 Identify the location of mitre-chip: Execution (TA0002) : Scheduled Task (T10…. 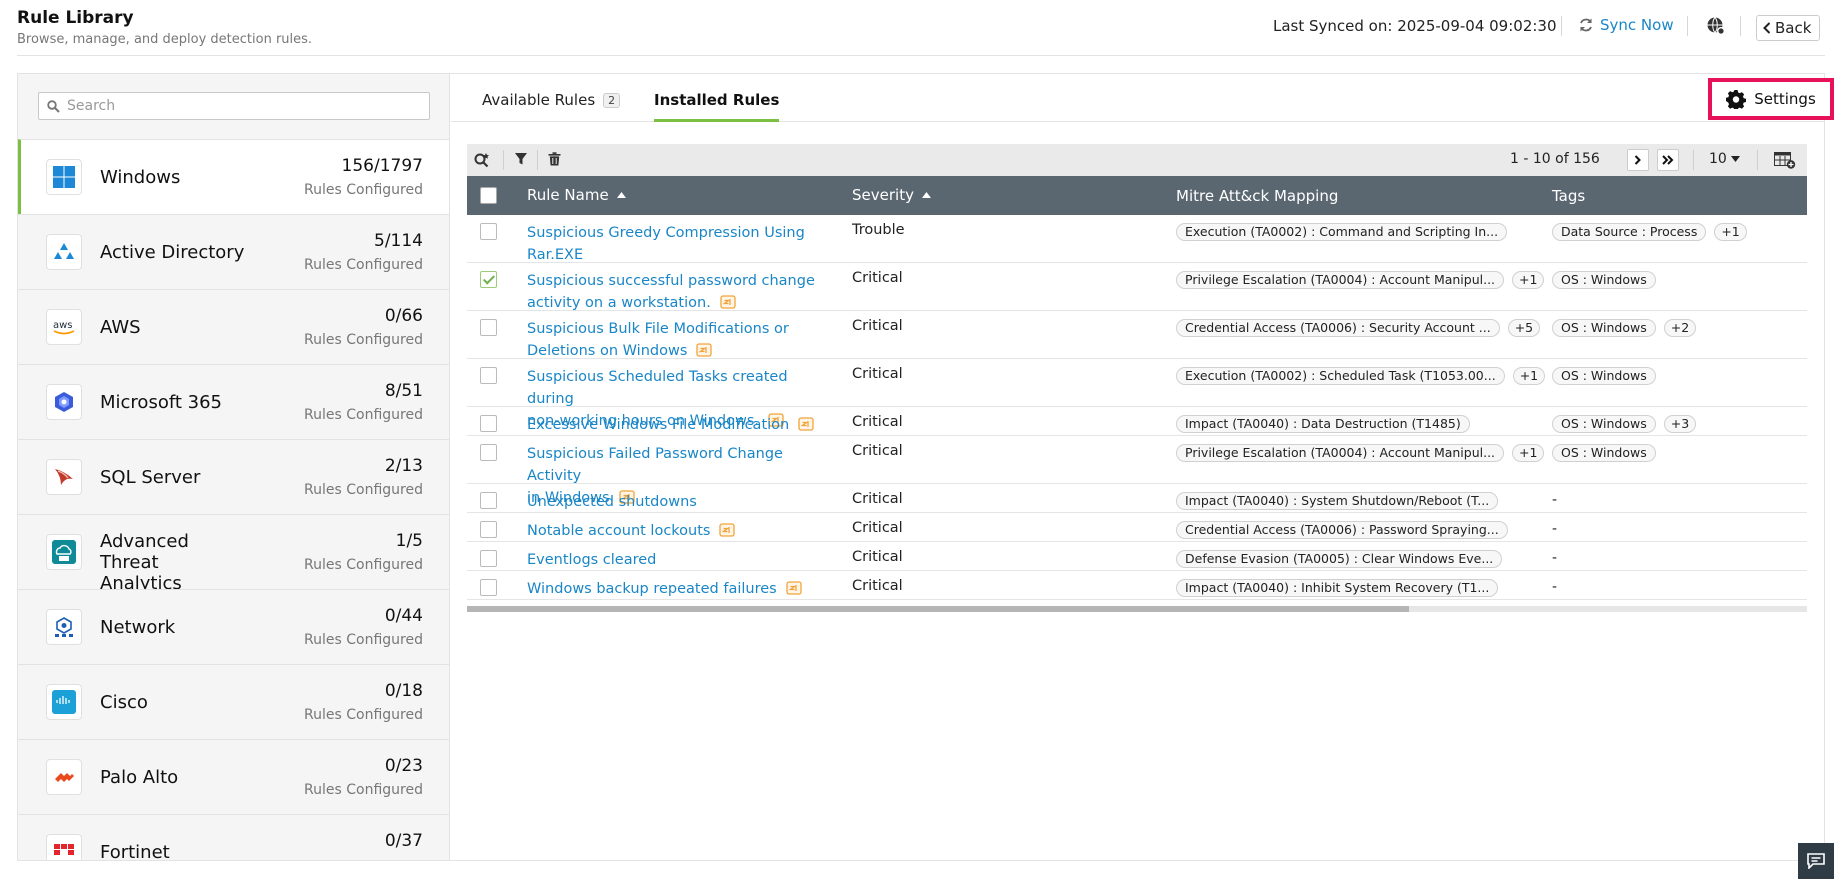
(1340, 376).